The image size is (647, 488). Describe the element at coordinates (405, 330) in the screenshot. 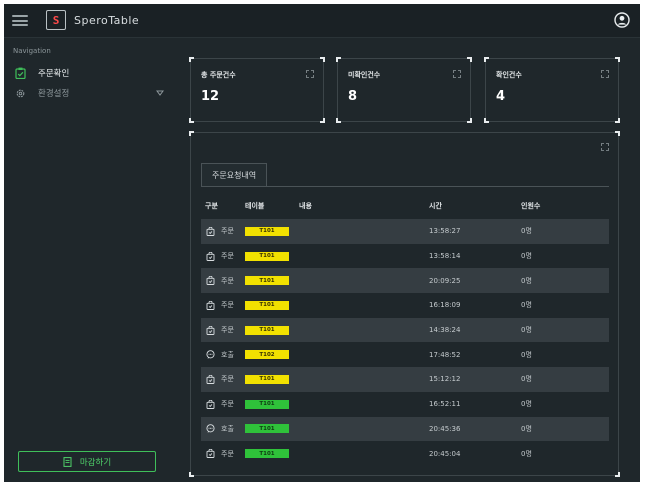

I see `table-row: 주문 T101 14:38:24 0명` at that location.